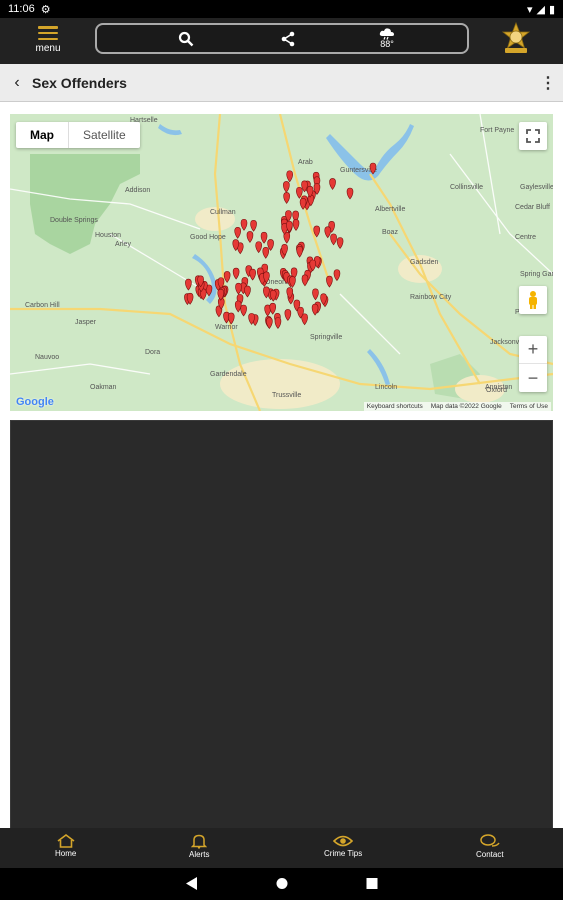 This screenshot has height=900, width=563. What do you see at coordinates (45, 9) in the screenshot?
I see `settings-gear-icon: ⚙` at bounding box center [45, 9].